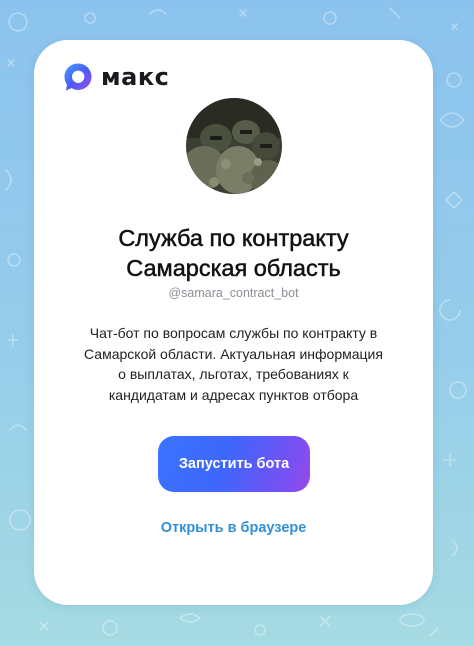 The width and height of the screenshot is (474, 646). Describe the element at coordinates (234, 464) in the screenshot. I see `start-bot-button: Запустить бота` at that location.